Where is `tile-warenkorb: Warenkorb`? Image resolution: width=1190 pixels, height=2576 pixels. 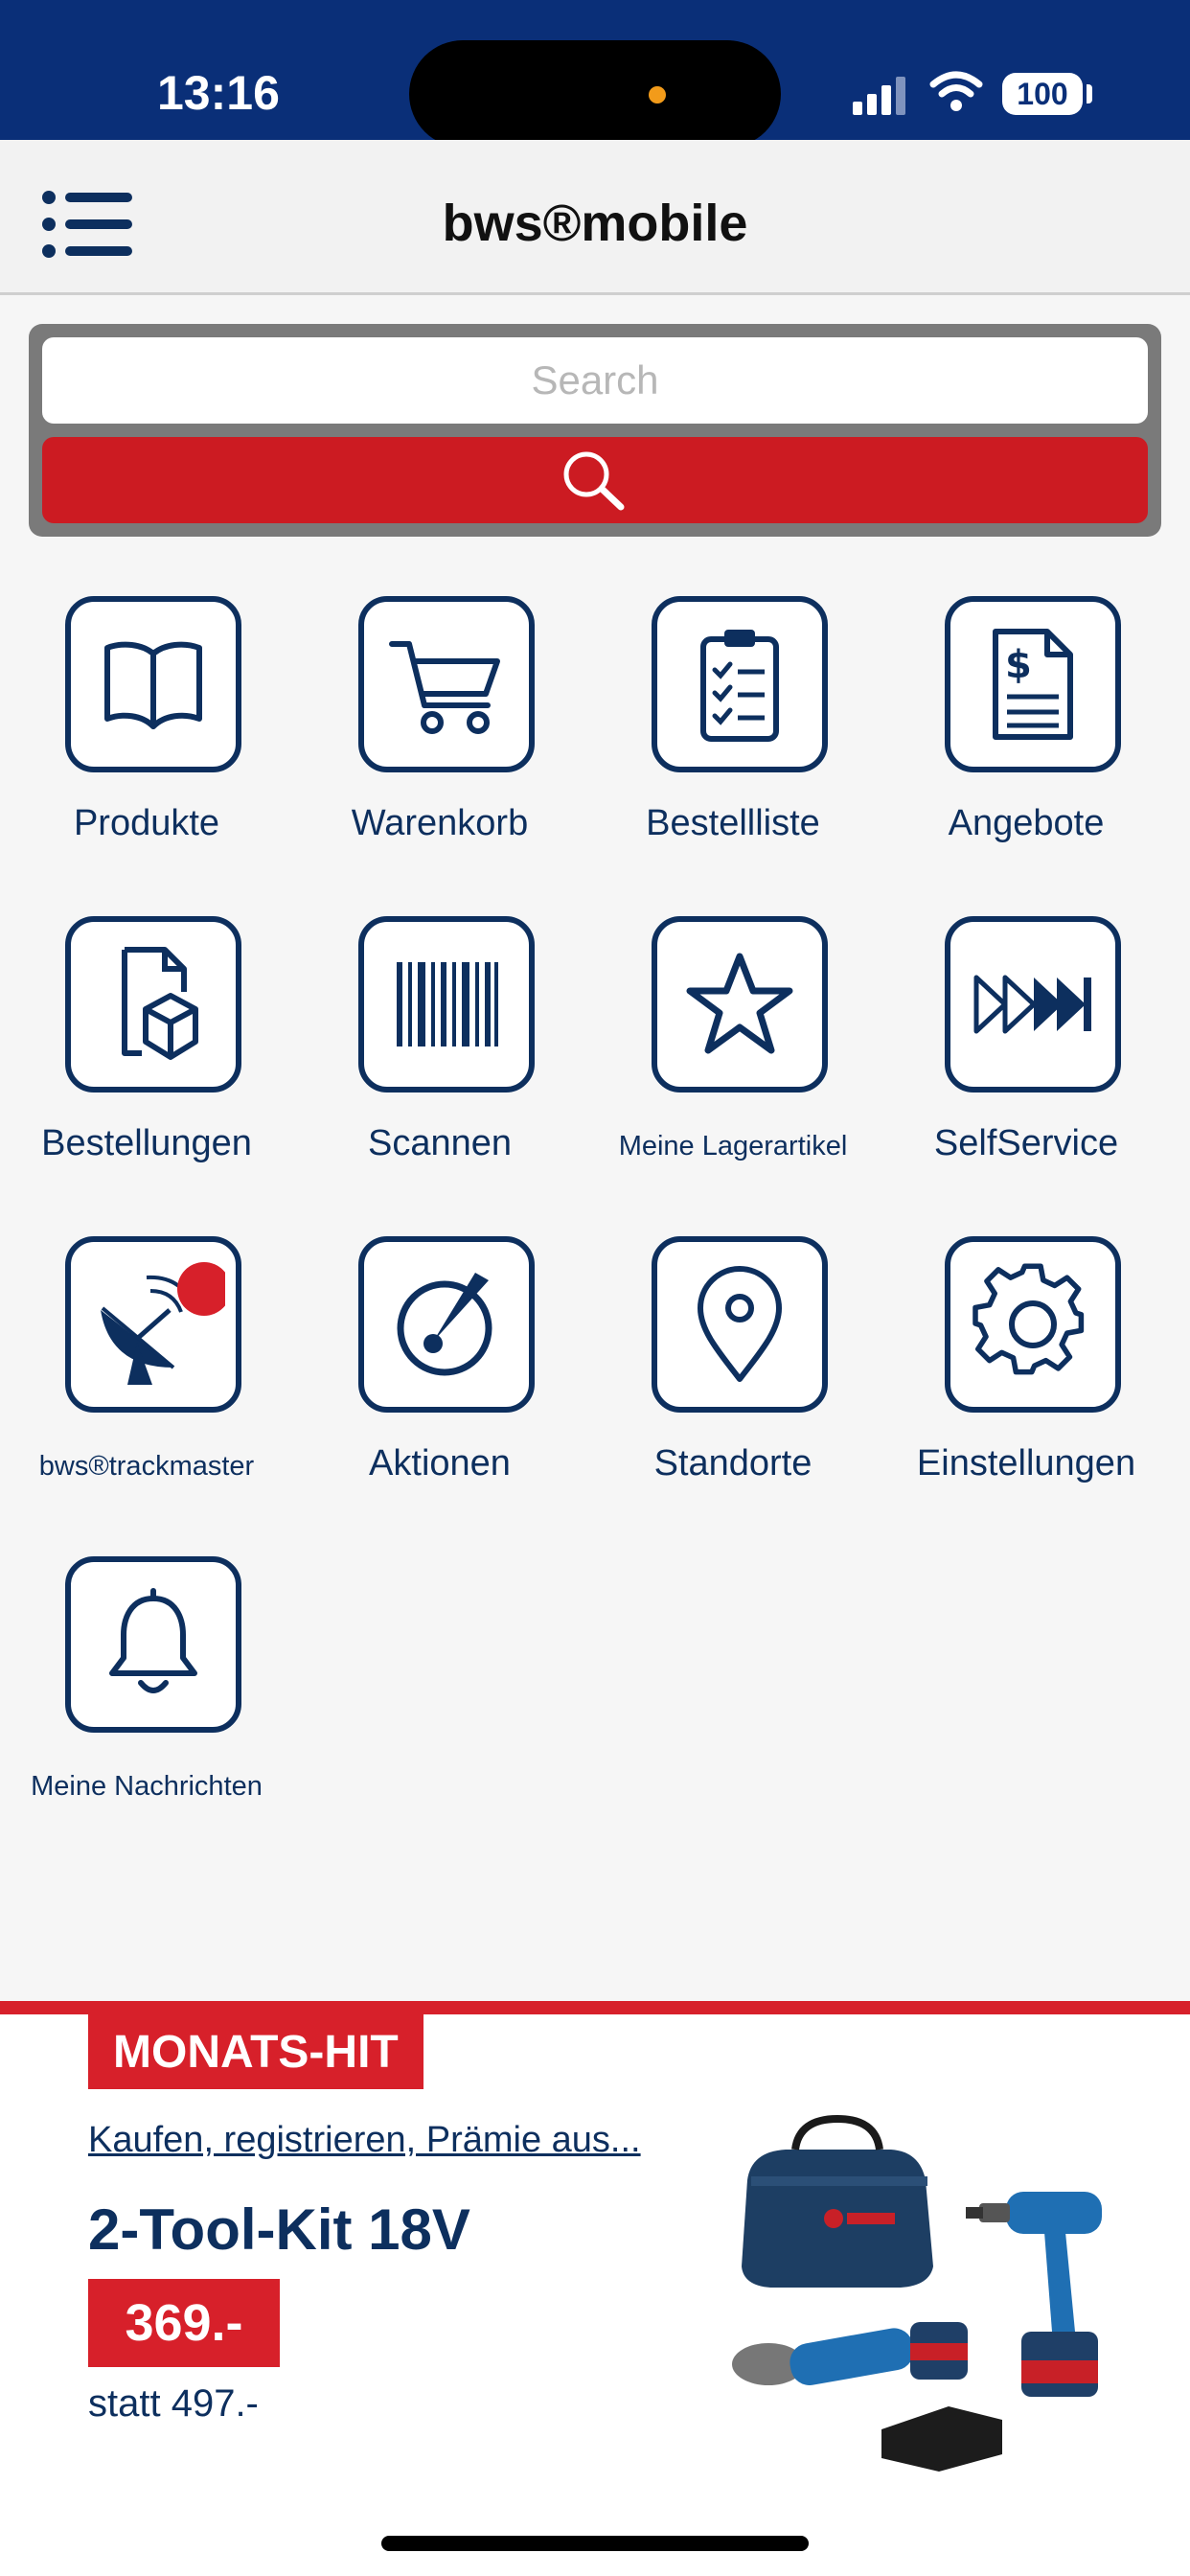 tile-warenkorb: Warenkorb is located at coordinates (440, 740).